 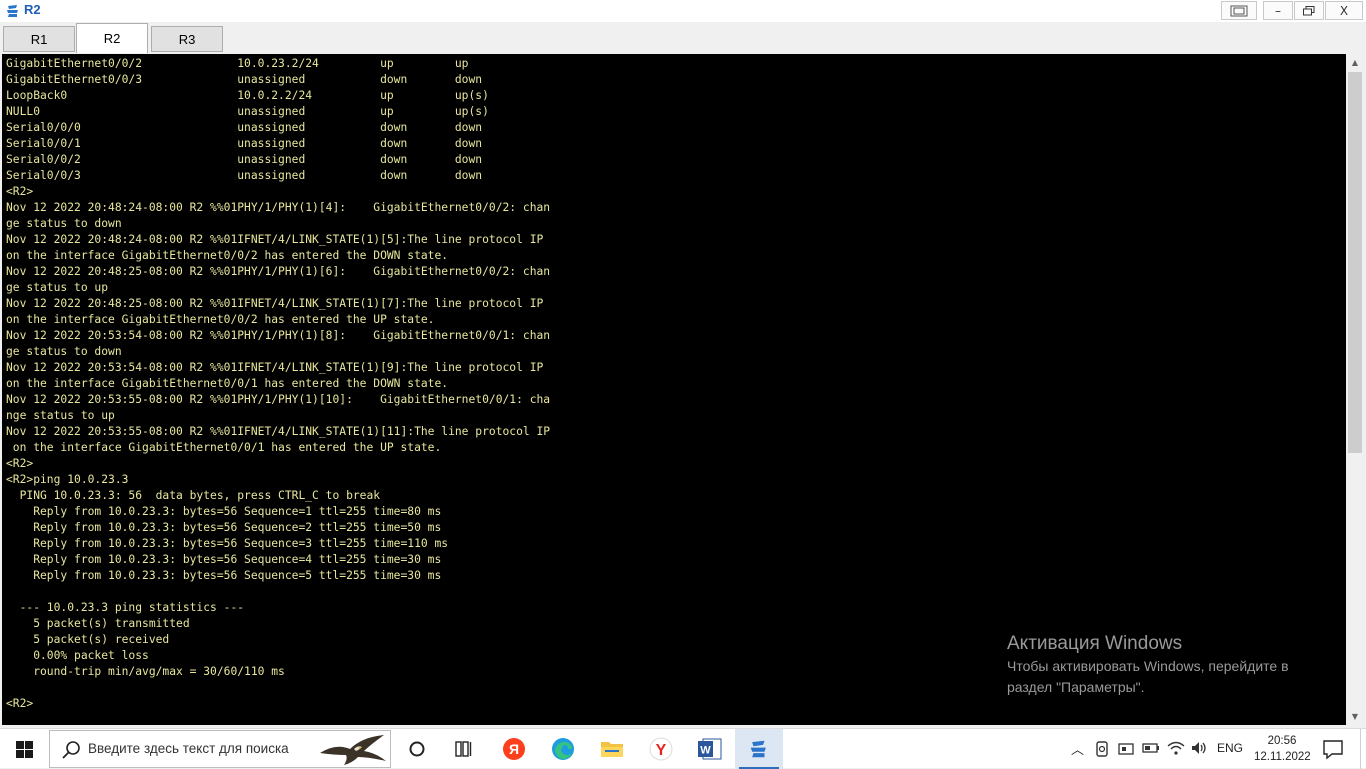 I want to click on taskbar-word: W, so click(x=710, y=749).